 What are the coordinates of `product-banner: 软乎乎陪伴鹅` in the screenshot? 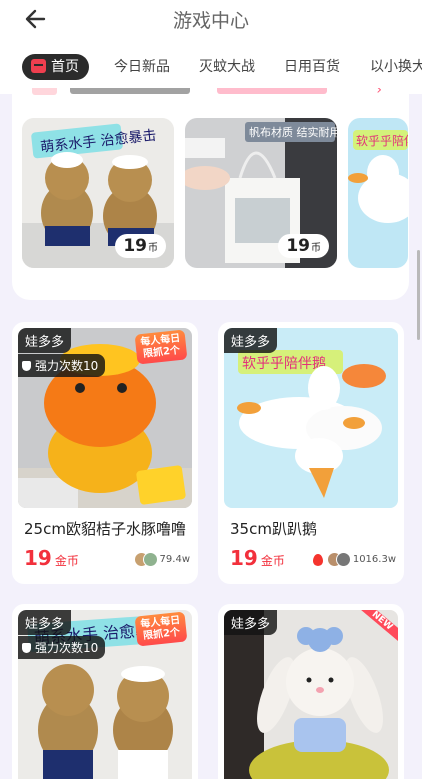 It's located at (284, 363).